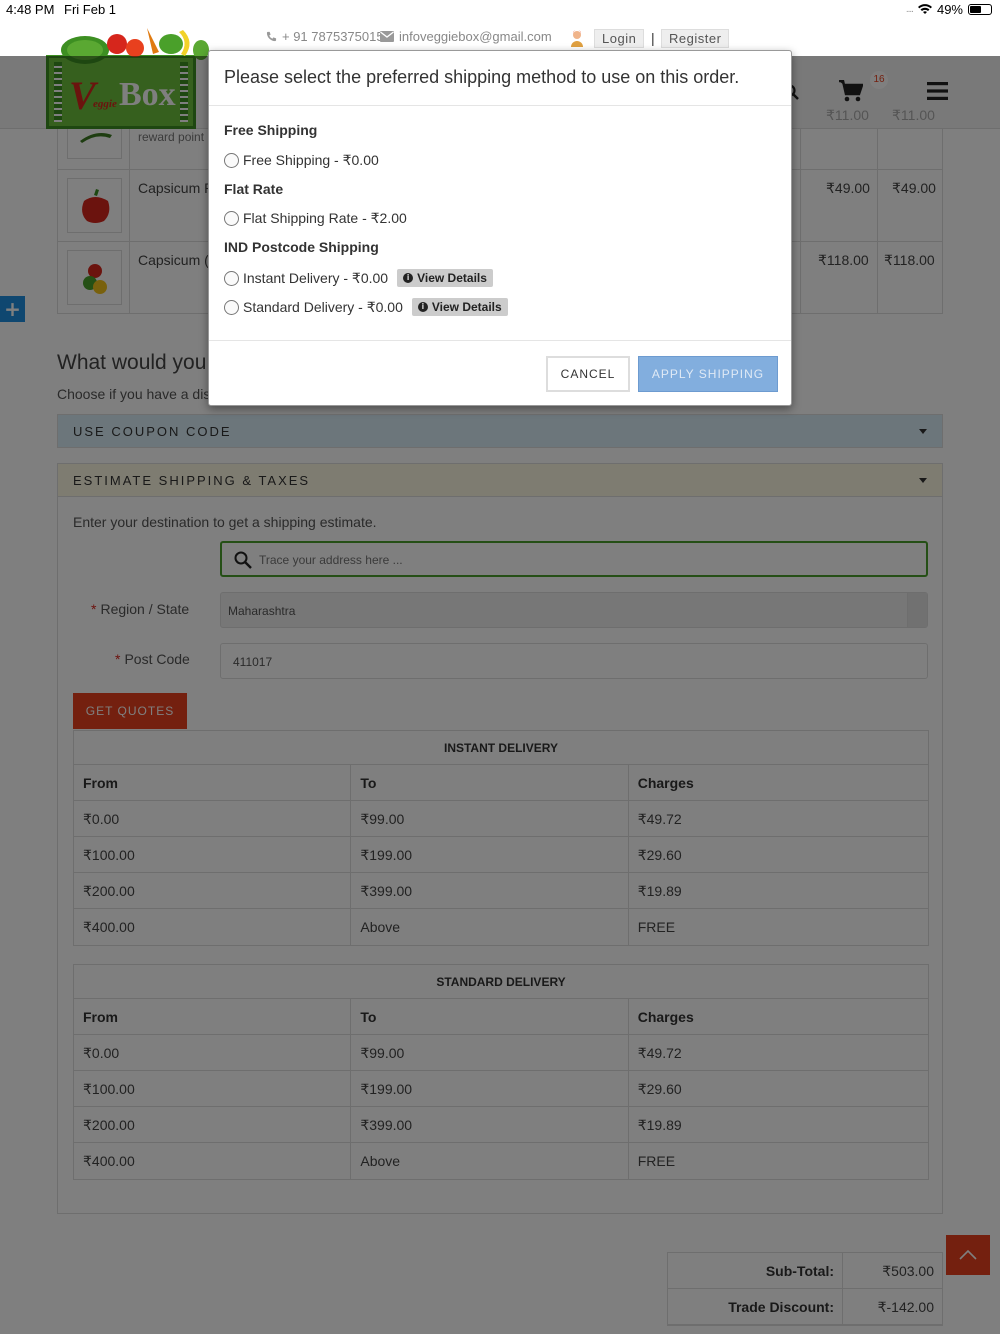 The image size is (1000, 1334). What do you see at coordinates (325, 218) in the screenshot?
I see `option-label: Flat Shipping Rate - ₹2.00` at bounding box center [325, 218].